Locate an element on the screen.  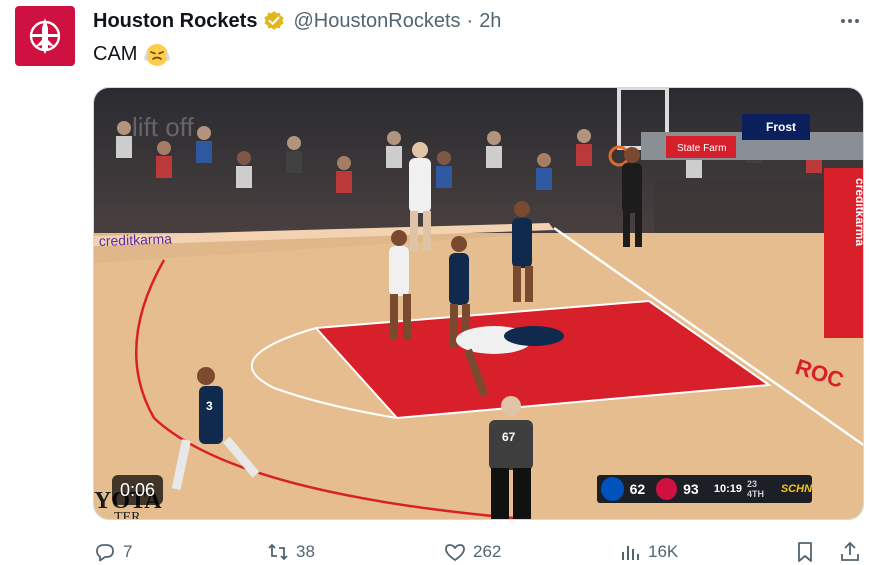
video-timer: 0:06 is located at coordinates (138, 490).